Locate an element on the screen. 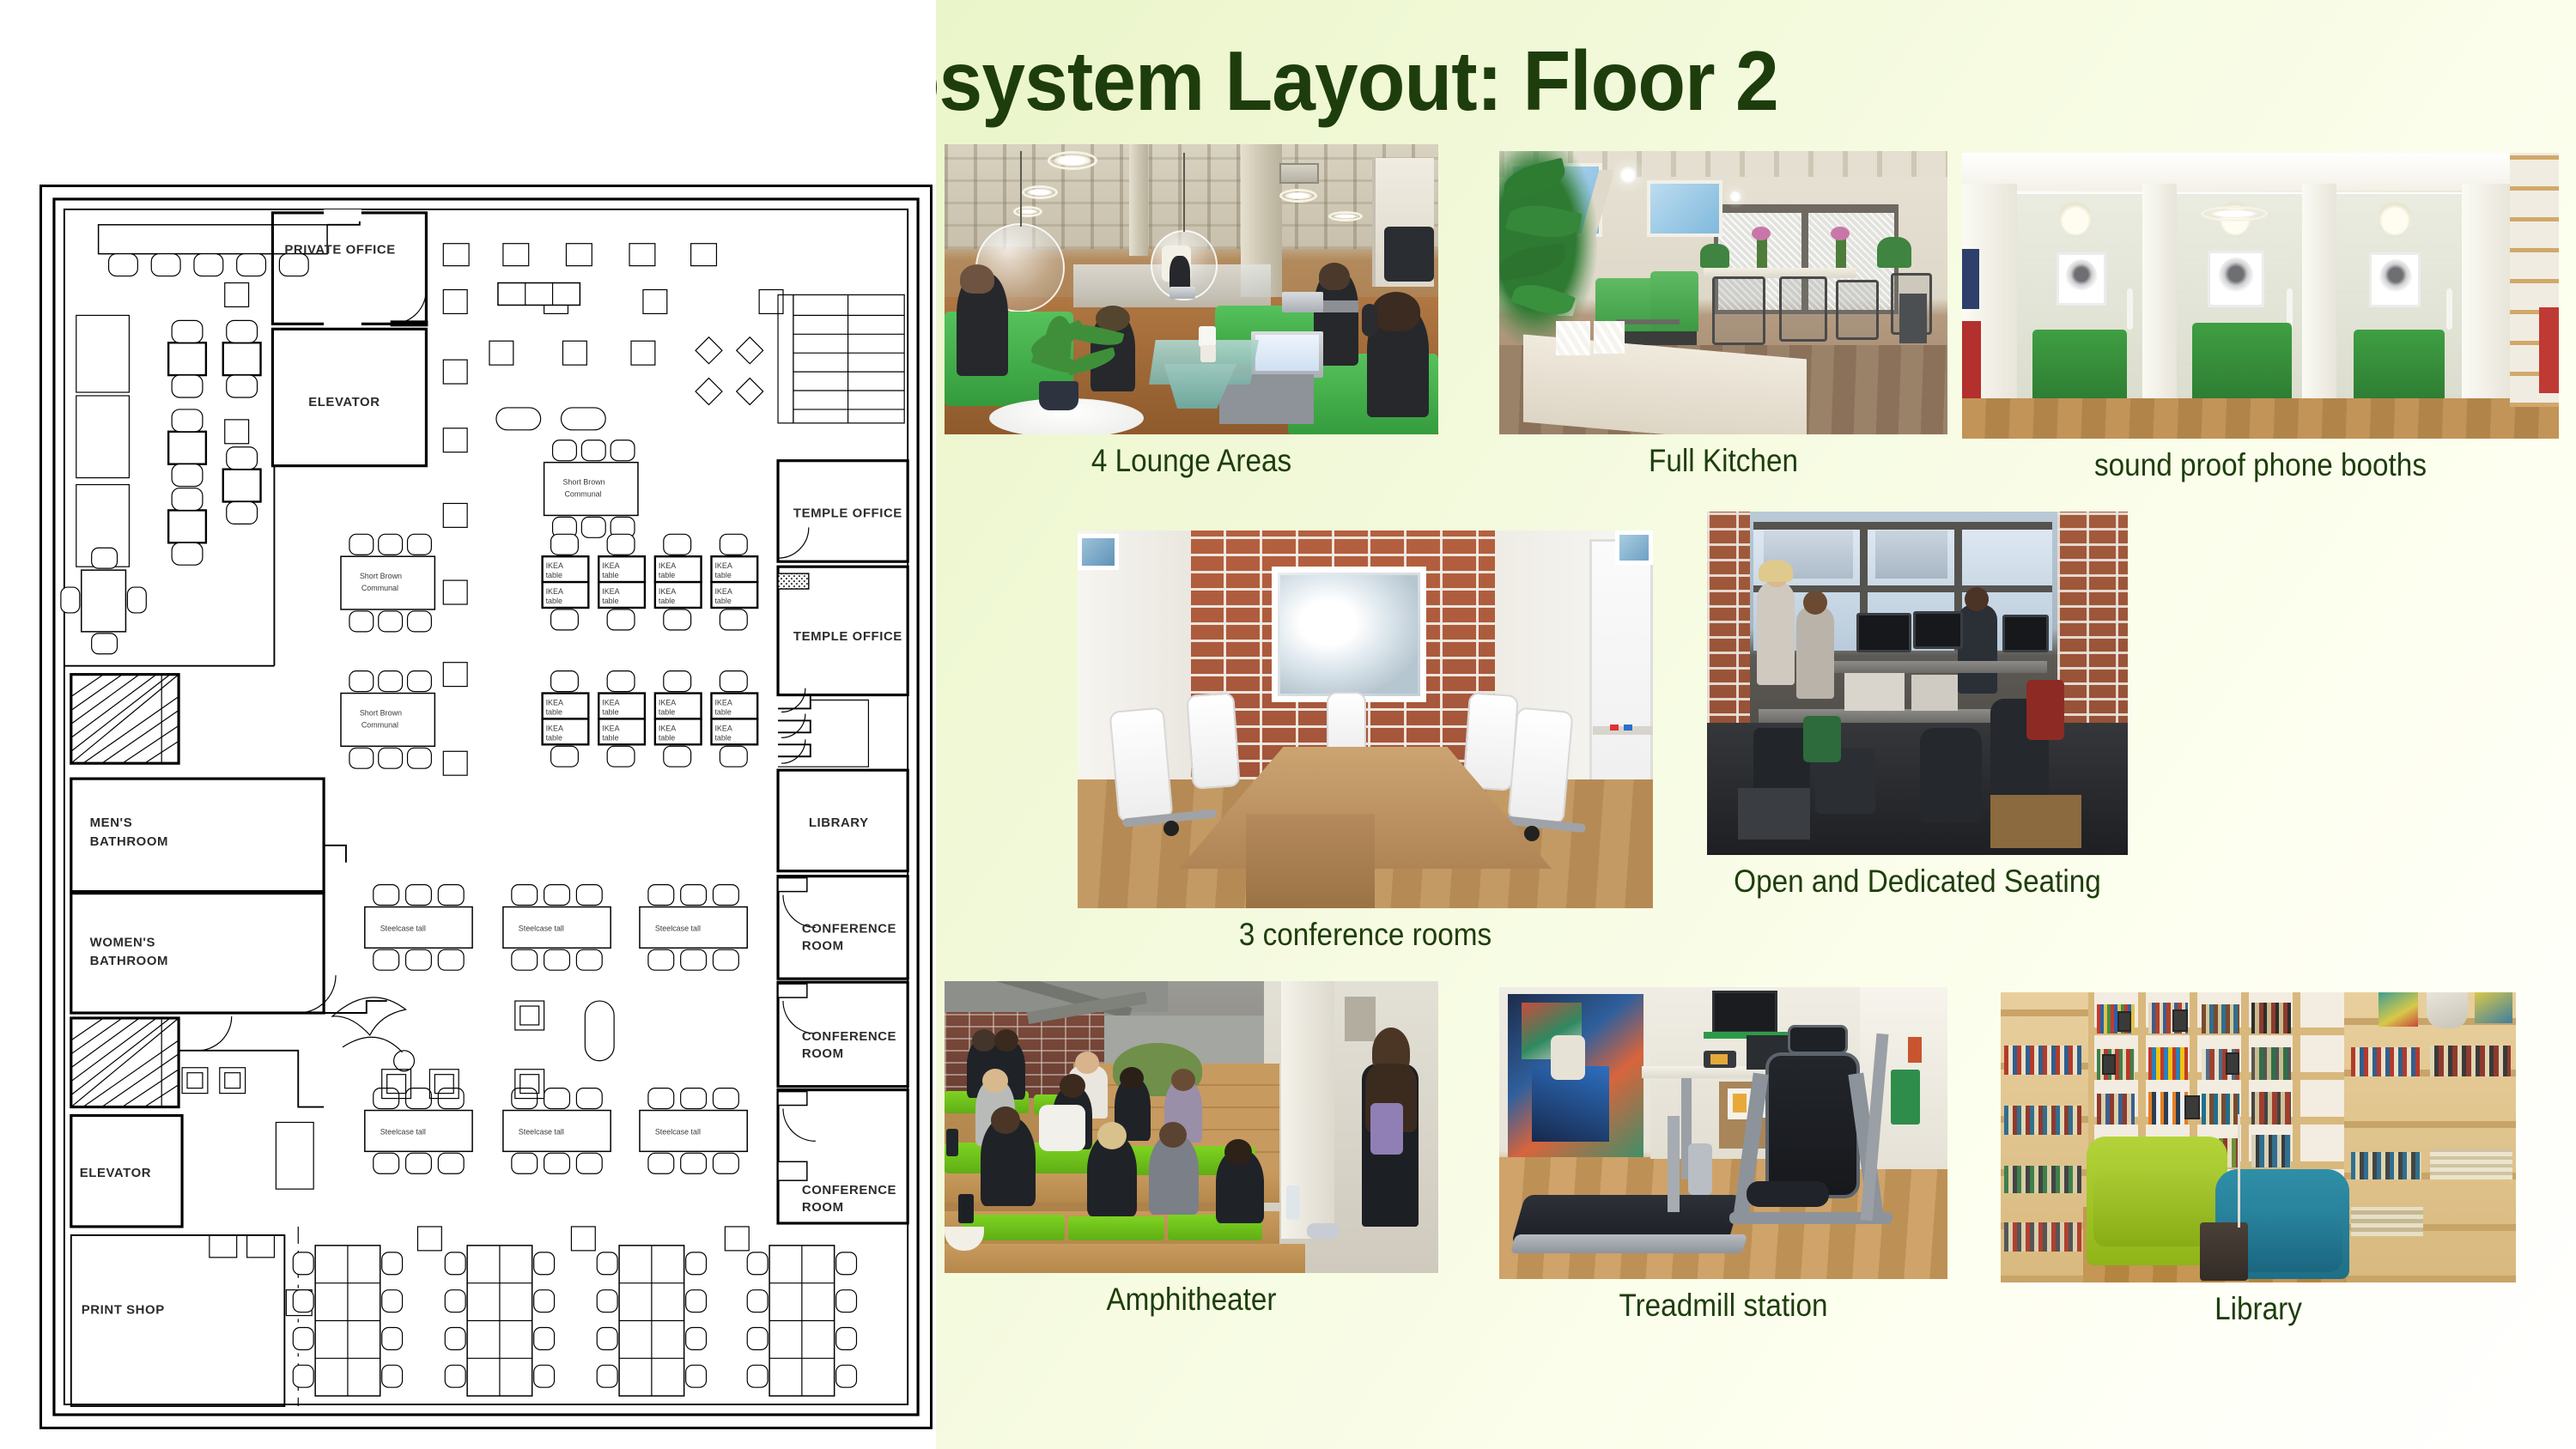 The image size is (2576, 1449). floorplan-furniture-communal-2b: Communal is located at coordinates (379, 588).